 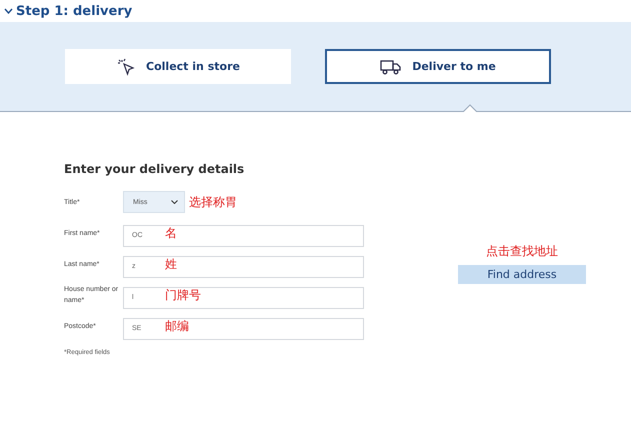 I want to click on section-title: Step 1: delivery, so click(x=74, y=11).